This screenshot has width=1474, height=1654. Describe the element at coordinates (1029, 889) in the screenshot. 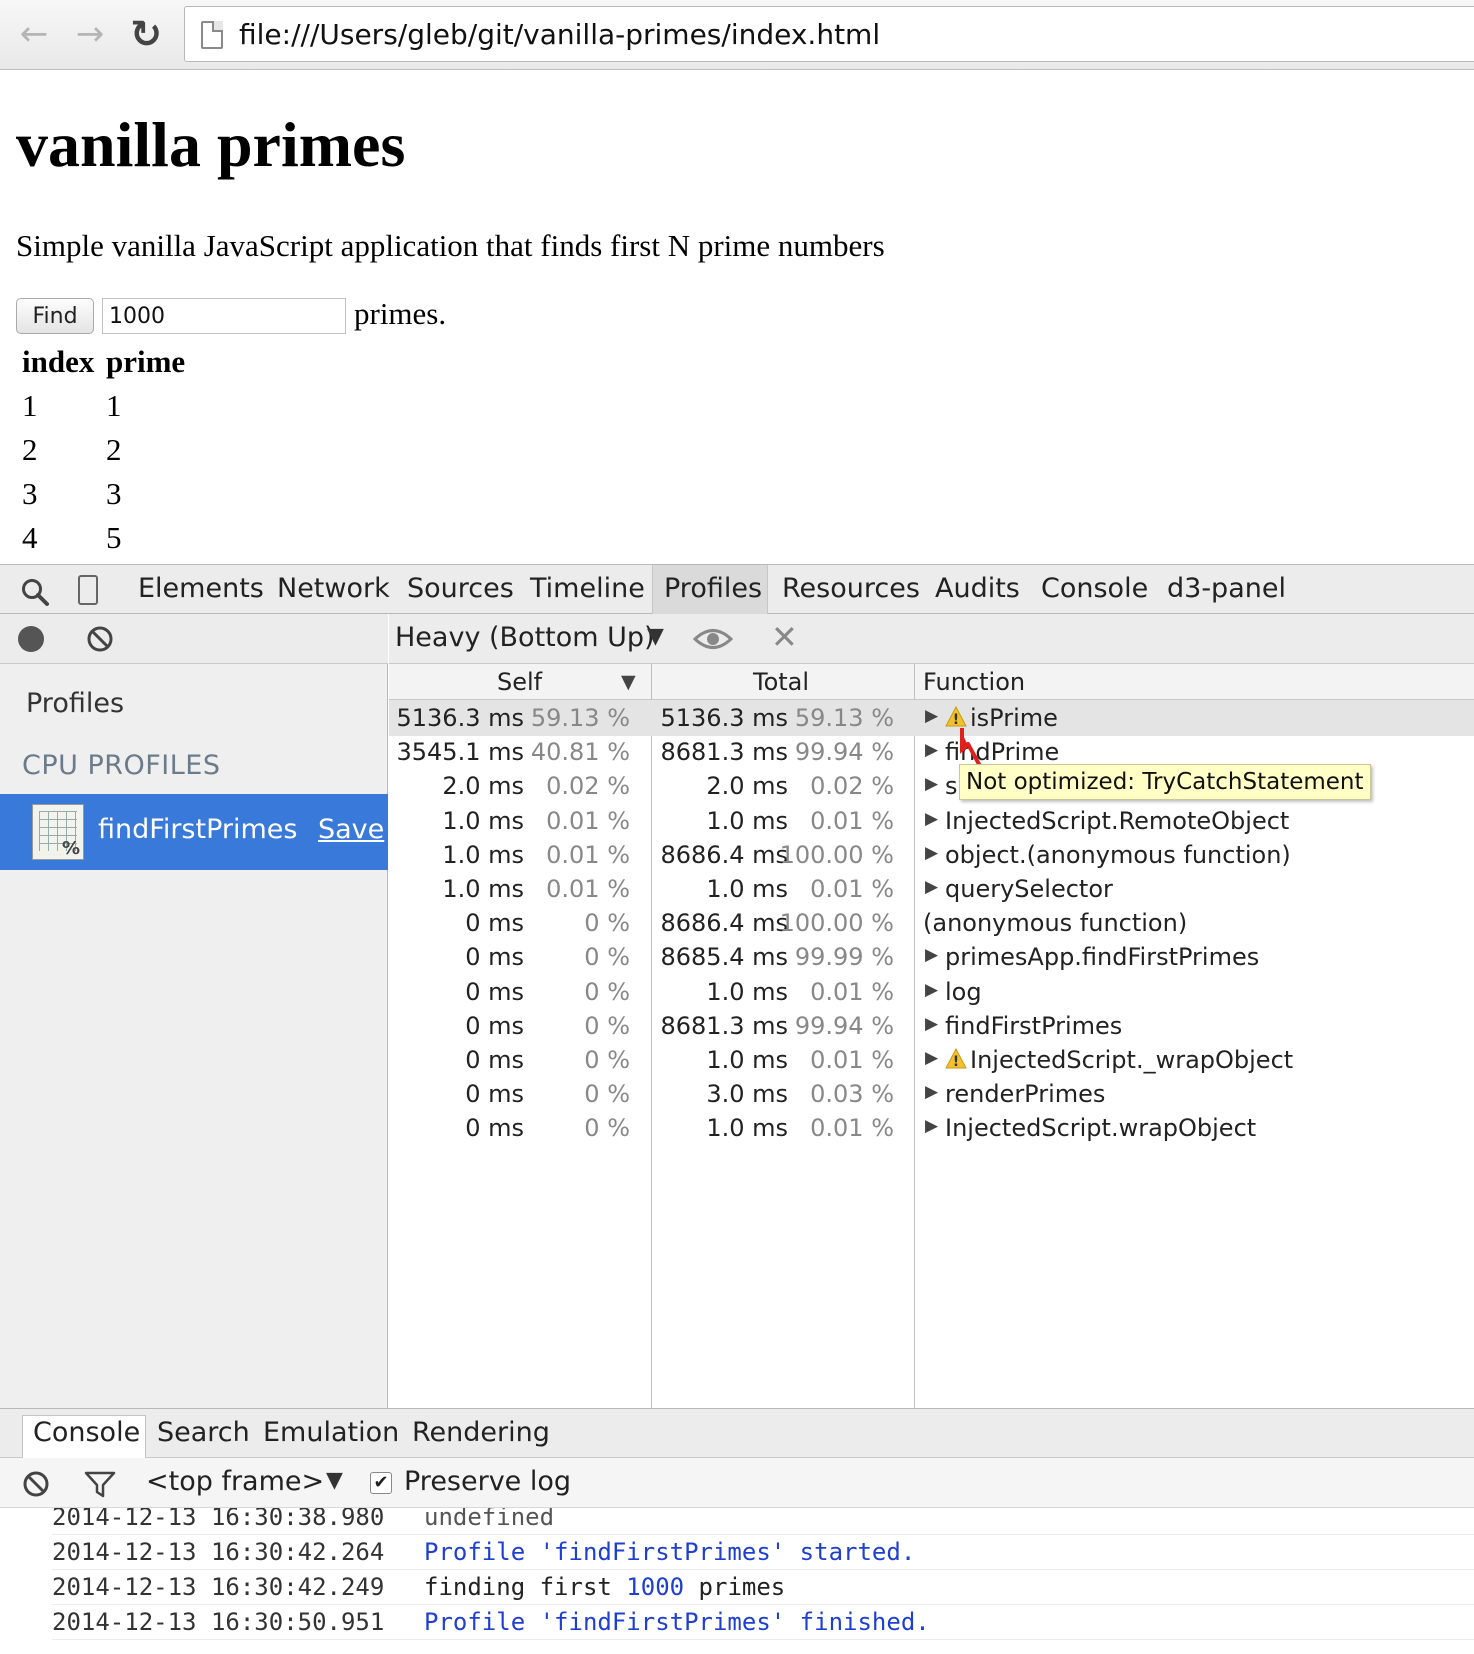

I see `function-name: querySelector` at that location.